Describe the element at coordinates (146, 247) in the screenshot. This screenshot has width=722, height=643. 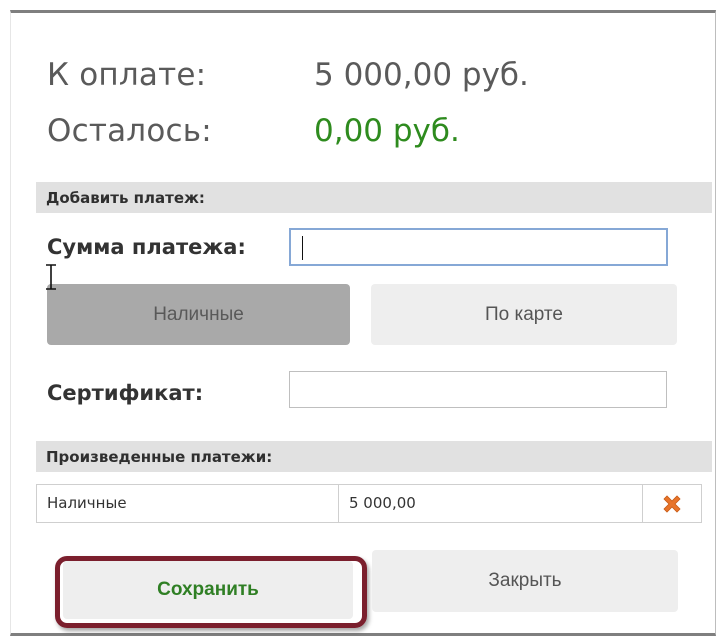
I see `amount-label: Сумма платежа:` at that location.